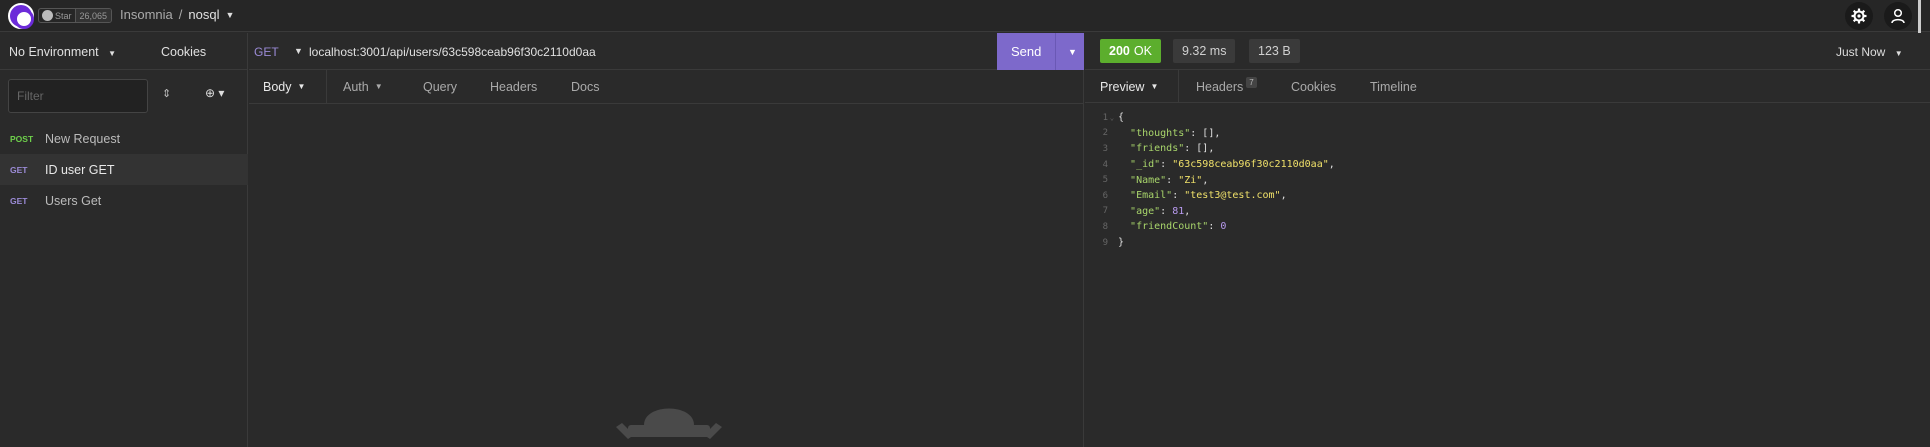  Describe the element at coordinates (1168, 133) in the screenshot. I see `code-content: "thoughts": [],` at that location.